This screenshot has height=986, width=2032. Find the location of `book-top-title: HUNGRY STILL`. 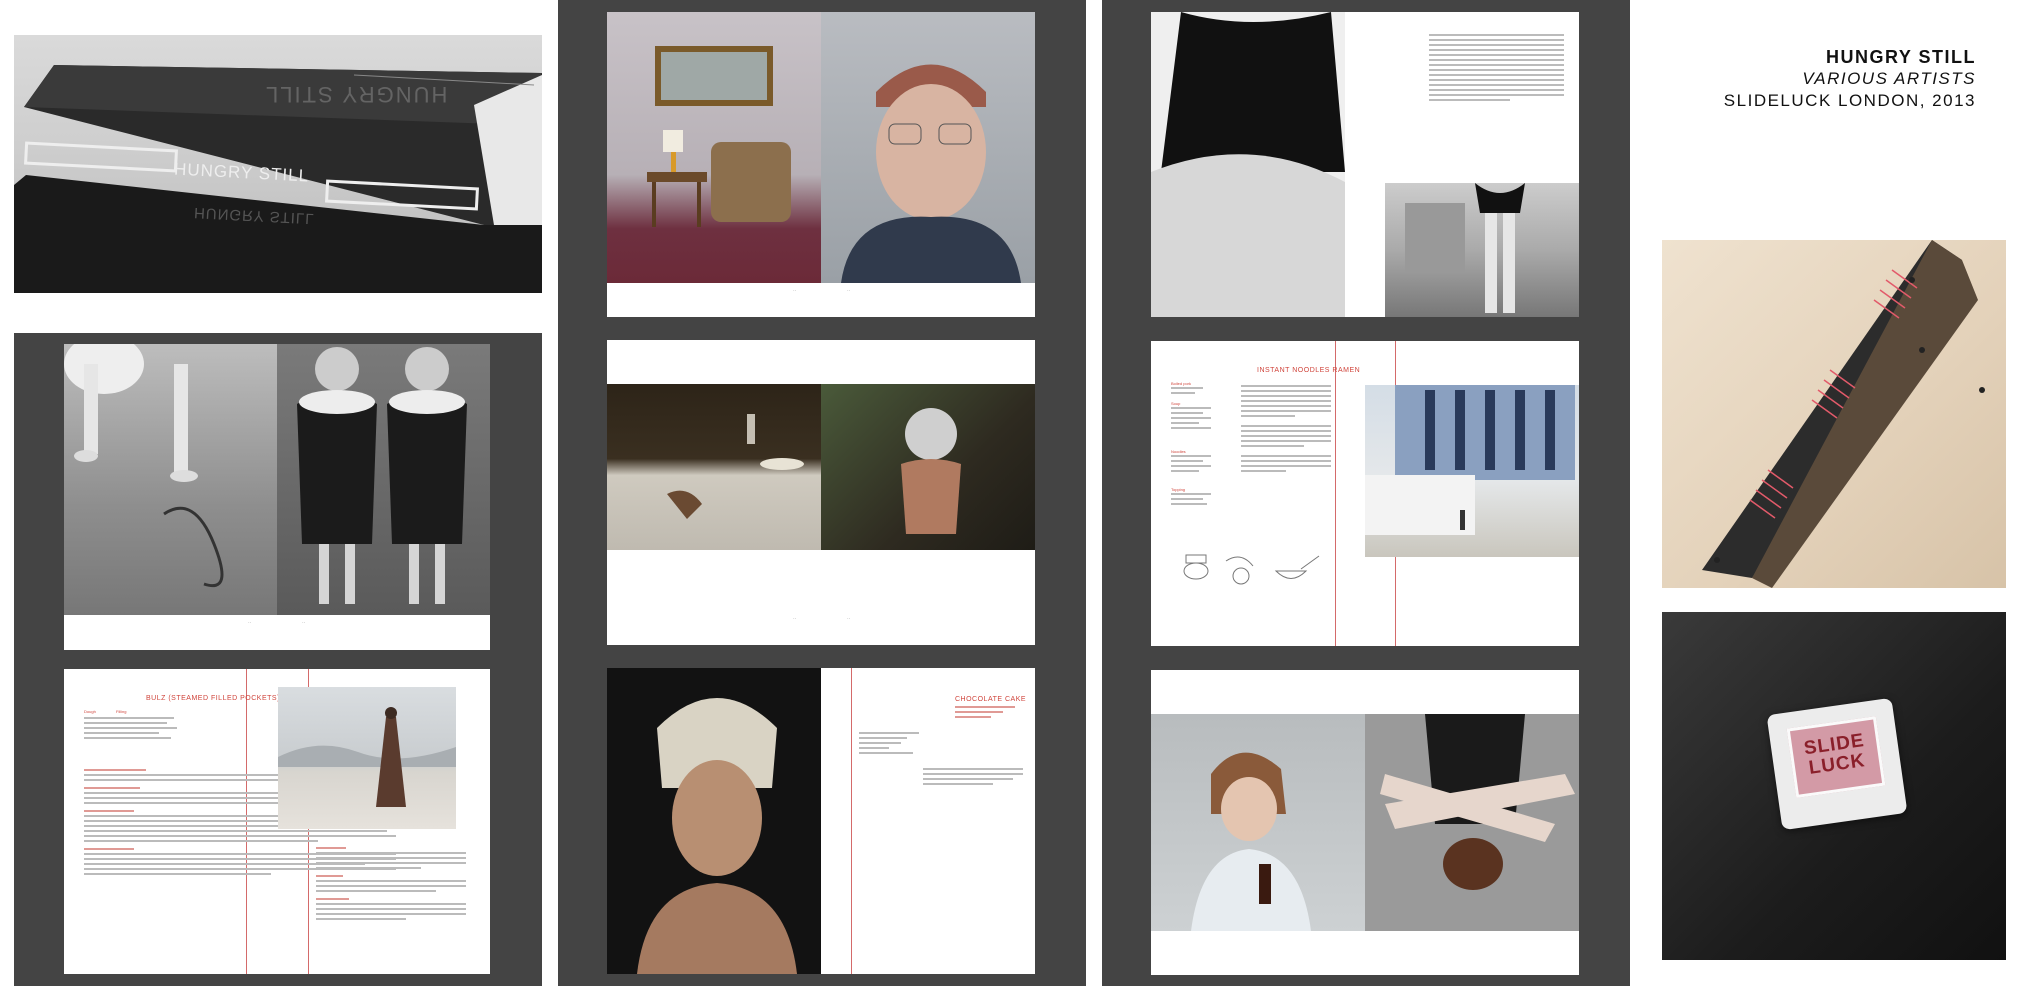

book-top-title: HUNGRY STILL is located at coordinates (356, 94).